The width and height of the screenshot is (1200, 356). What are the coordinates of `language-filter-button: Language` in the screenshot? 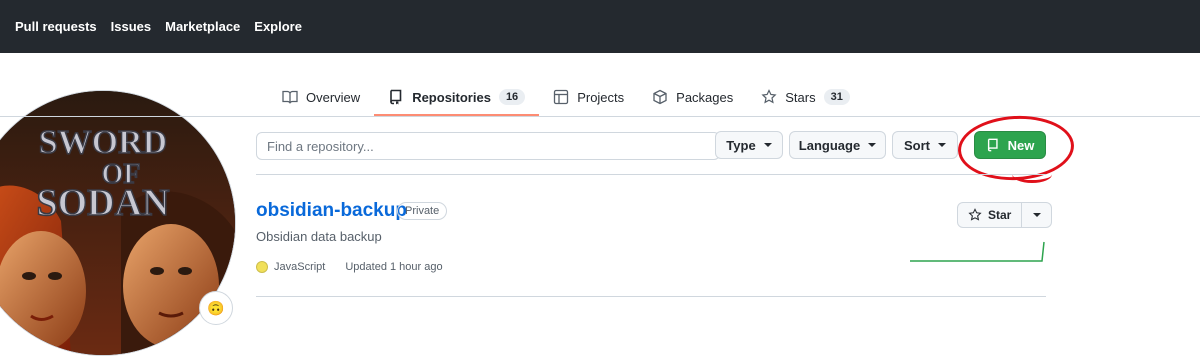 It's located at (837, 145).